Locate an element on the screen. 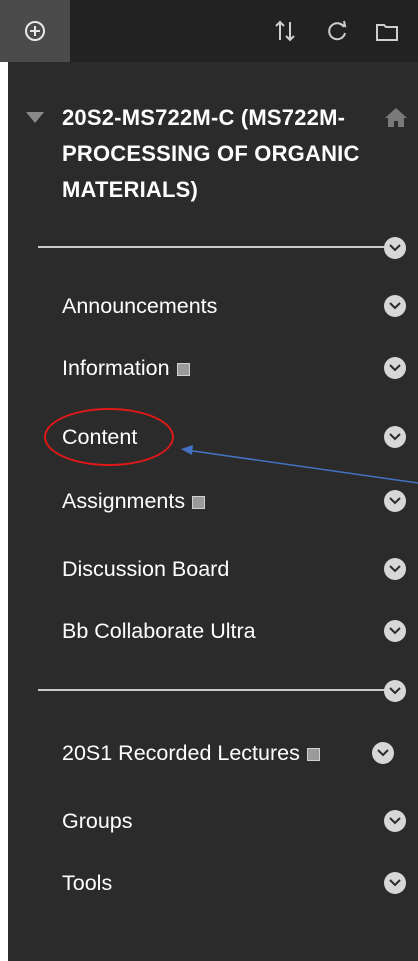 The image size is (418, 961). annotation-arrow is located at coordinates (299, 464).